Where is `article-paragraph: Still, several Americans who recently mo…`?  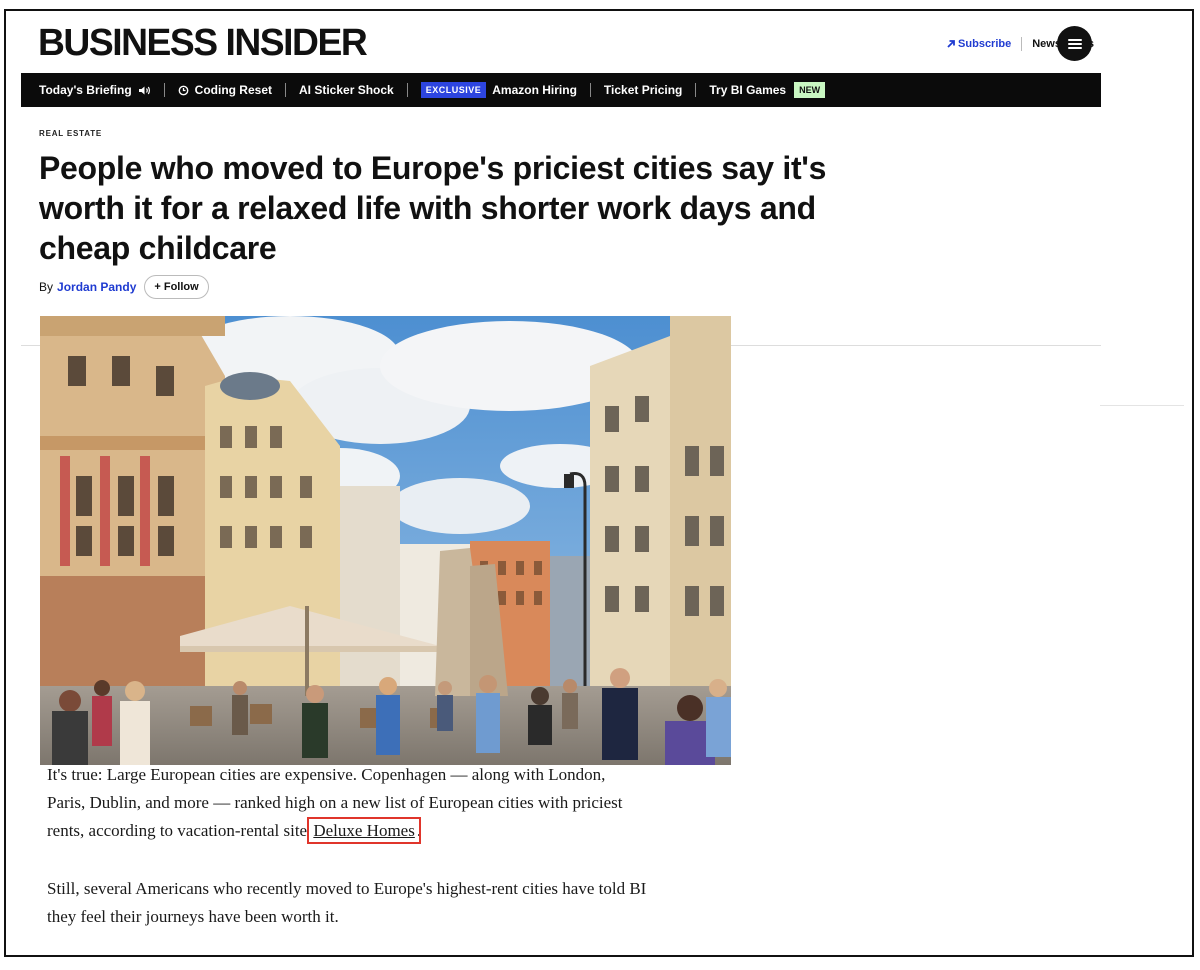
article-paragraph: Still, several Americans who recently mo… is located at coordinates (347, 902).